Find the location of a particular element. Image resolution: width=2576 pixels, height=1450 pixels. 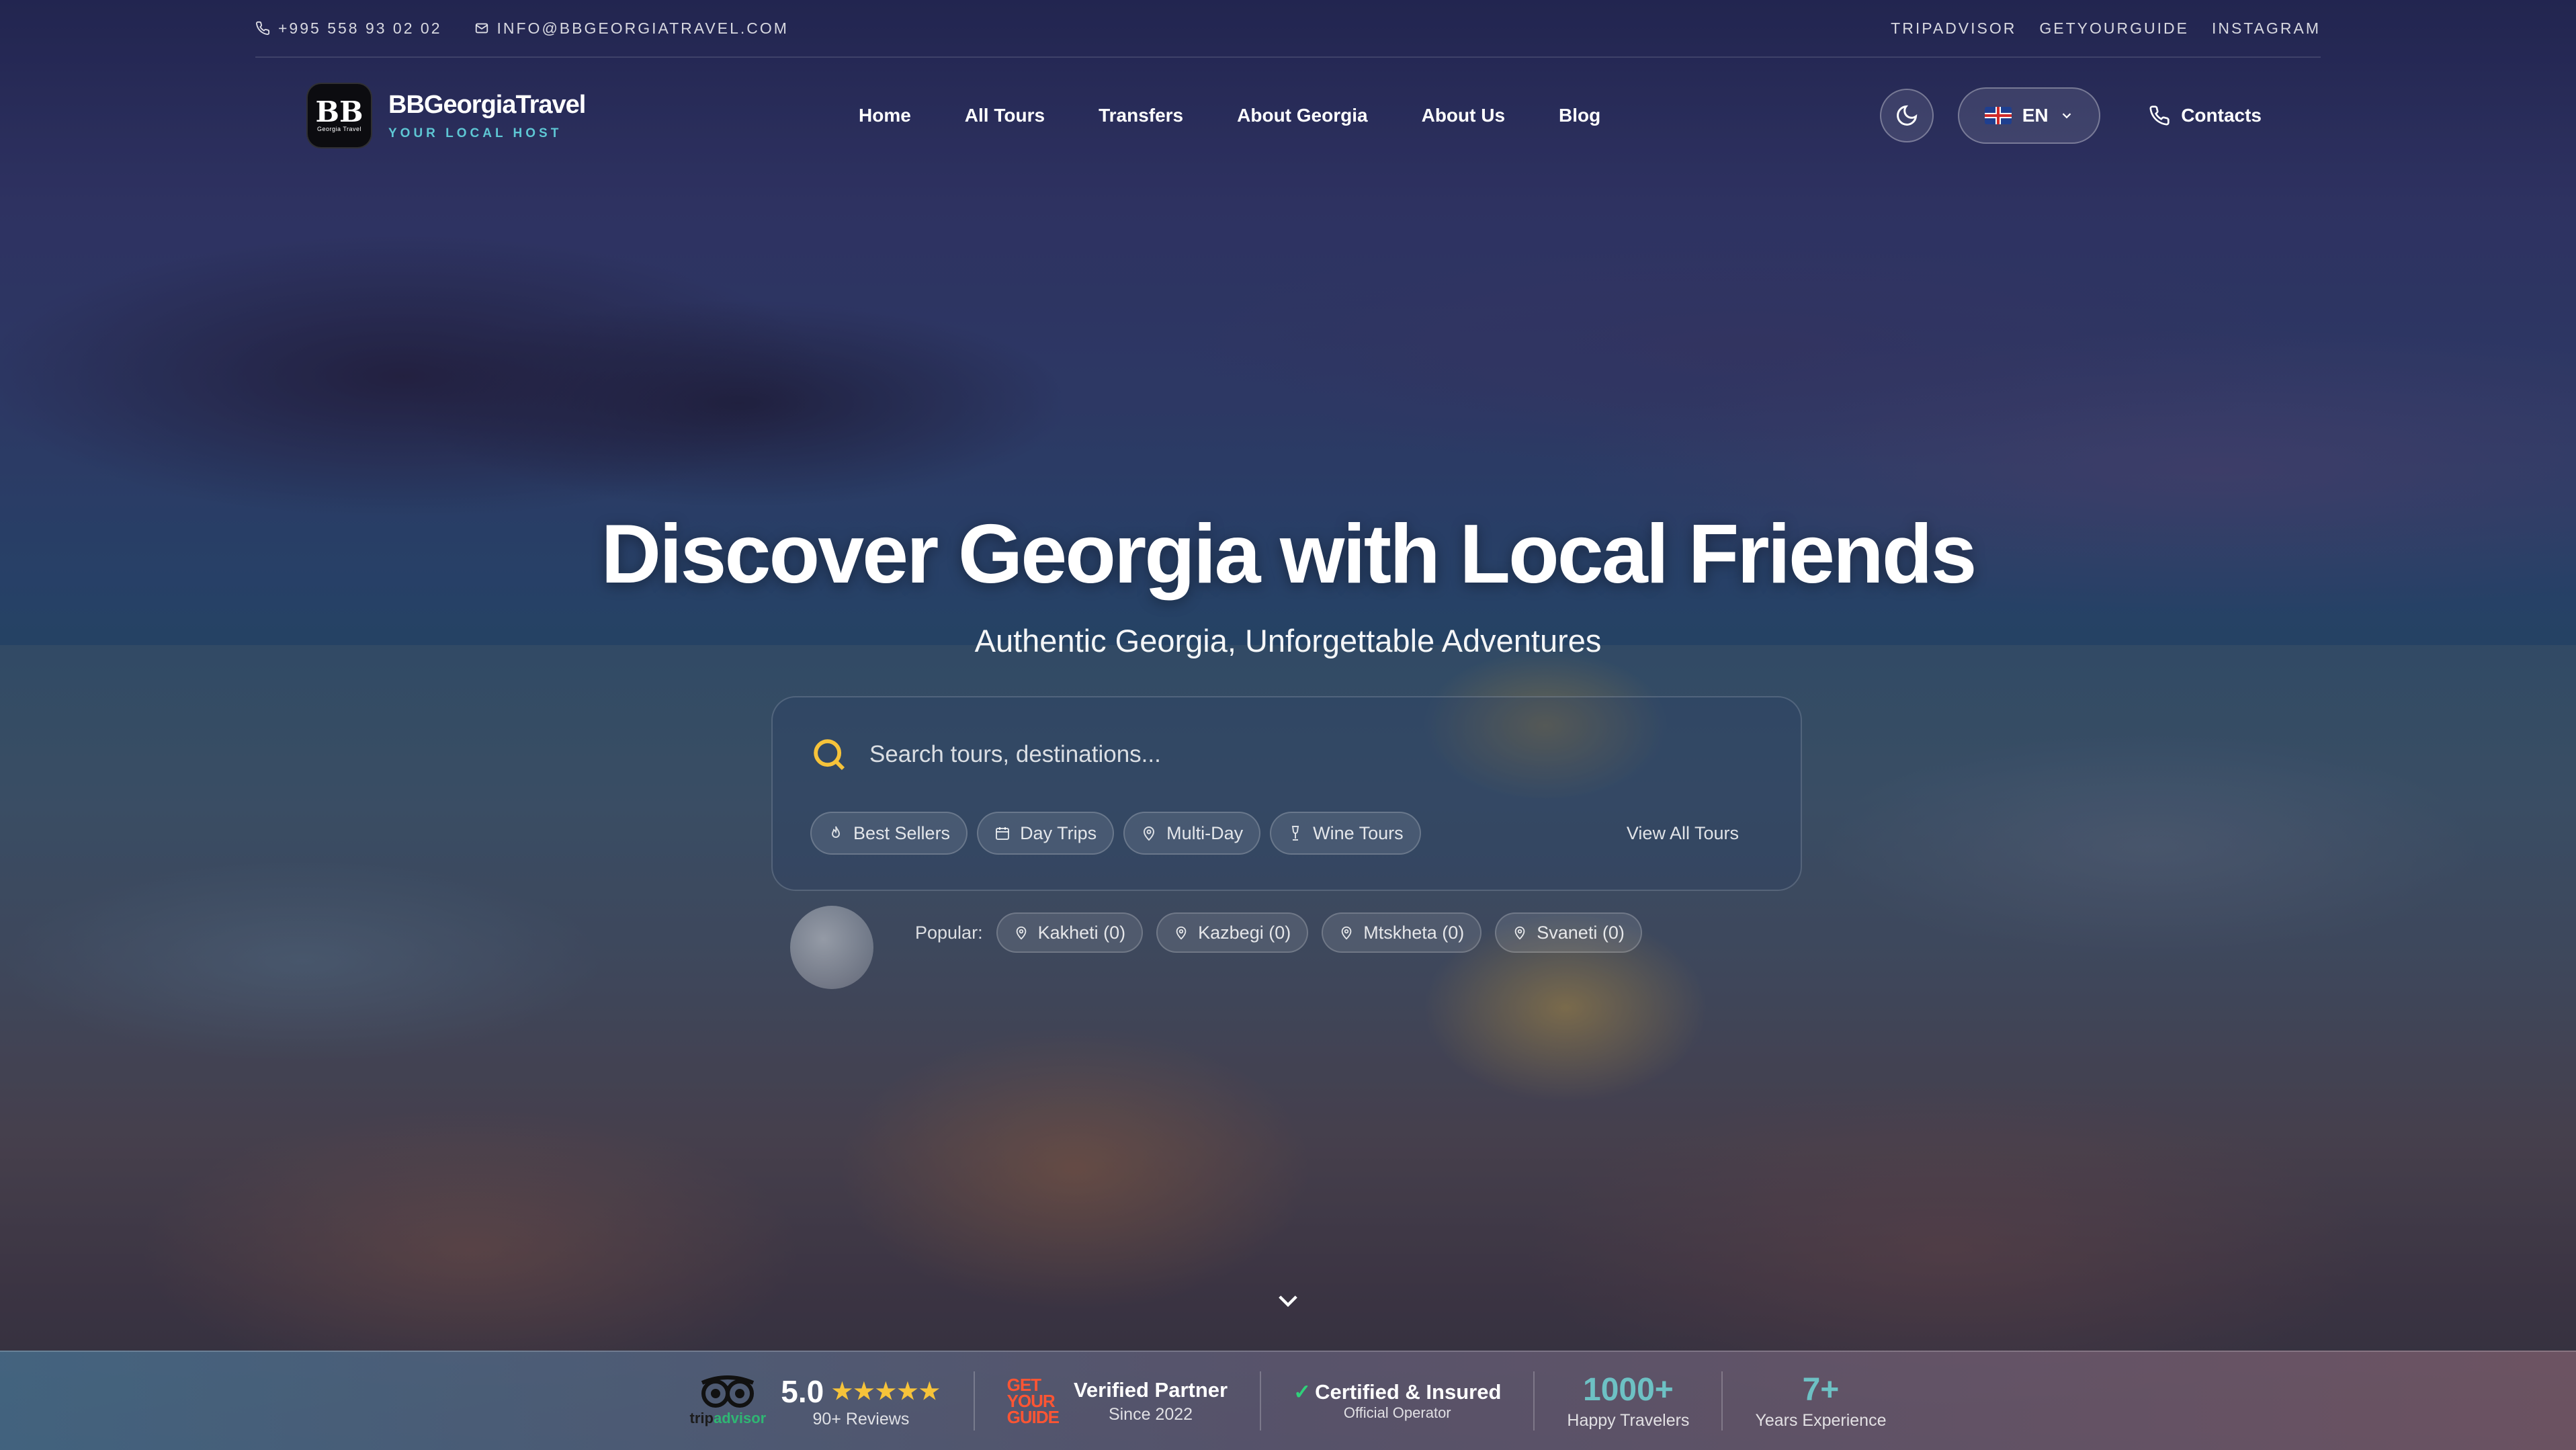

rating-block: 5.0 ★★★★★ 90+ Reviews is located at coordinates (861, 1401).